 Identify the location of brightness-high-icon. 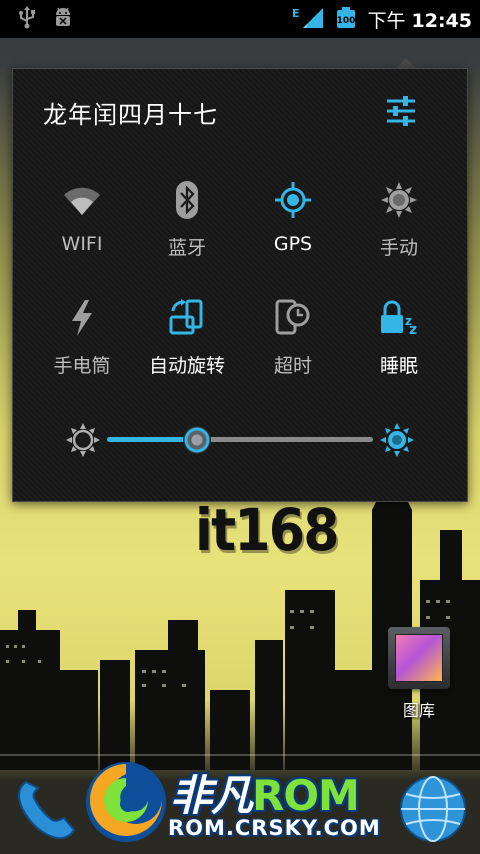
(397, 442).